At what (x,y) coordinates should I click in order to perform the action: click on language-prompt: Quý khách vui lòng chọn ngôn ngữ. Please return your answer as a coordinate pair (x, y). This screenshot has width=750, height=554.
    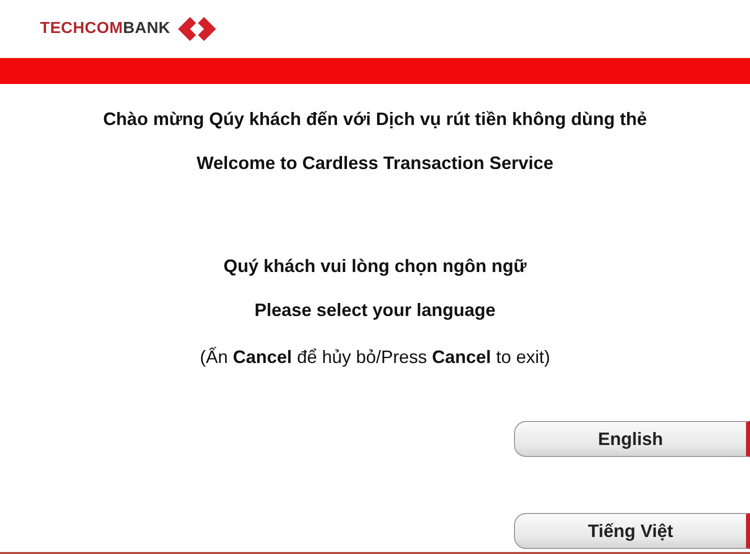
    Looking at the image, I should click on (375, 266).